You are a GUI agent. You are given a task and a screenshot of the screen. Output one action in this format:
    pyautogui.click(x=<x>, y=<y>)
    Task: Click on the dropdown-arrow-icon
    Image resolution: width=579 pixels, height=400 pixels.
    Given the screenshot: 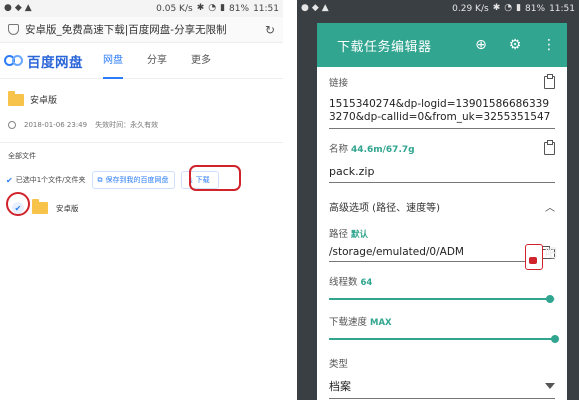 What is the action you would take?
    pyautogui.click(x=550, y=386)
    